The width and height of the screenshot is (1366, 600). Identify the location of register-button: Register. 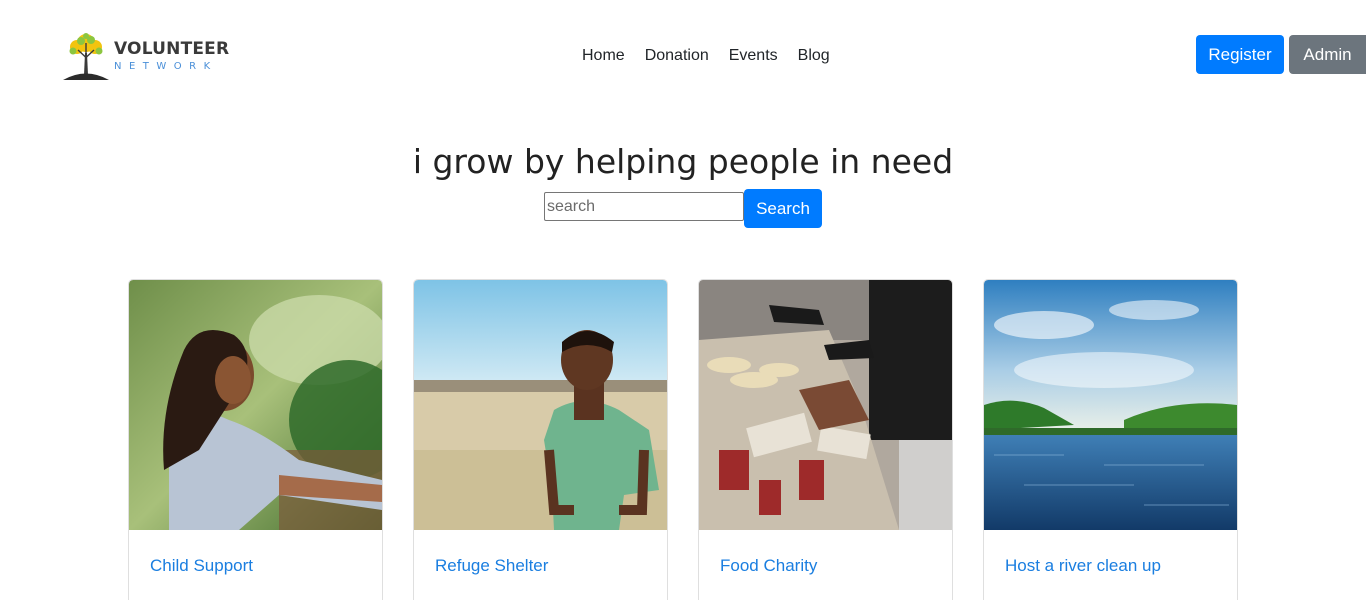
(1240, 54).